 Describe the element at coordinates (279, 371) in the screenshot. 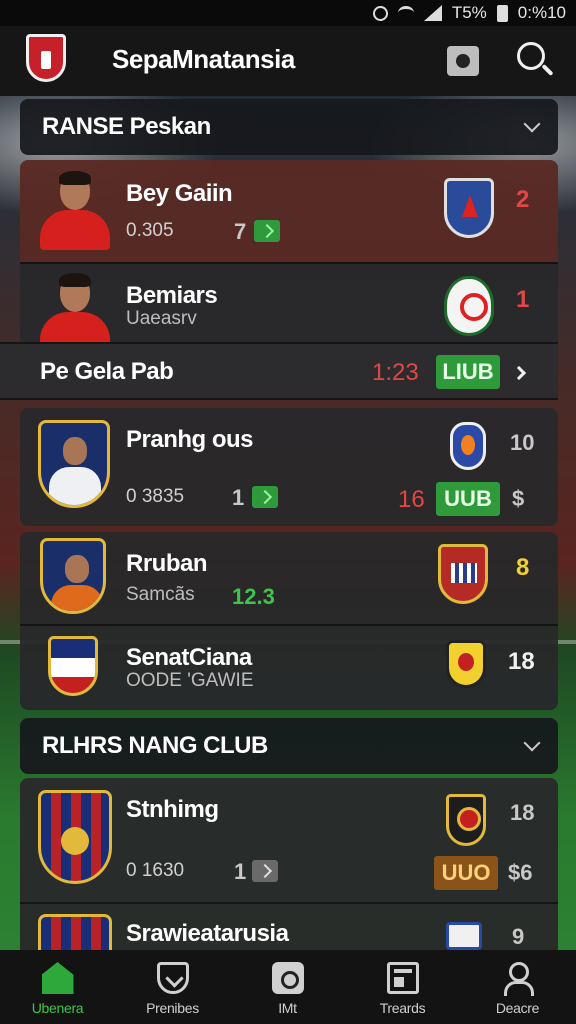

I see `match-row: Pe Gela Pab 1:23 LIUB` at that location.